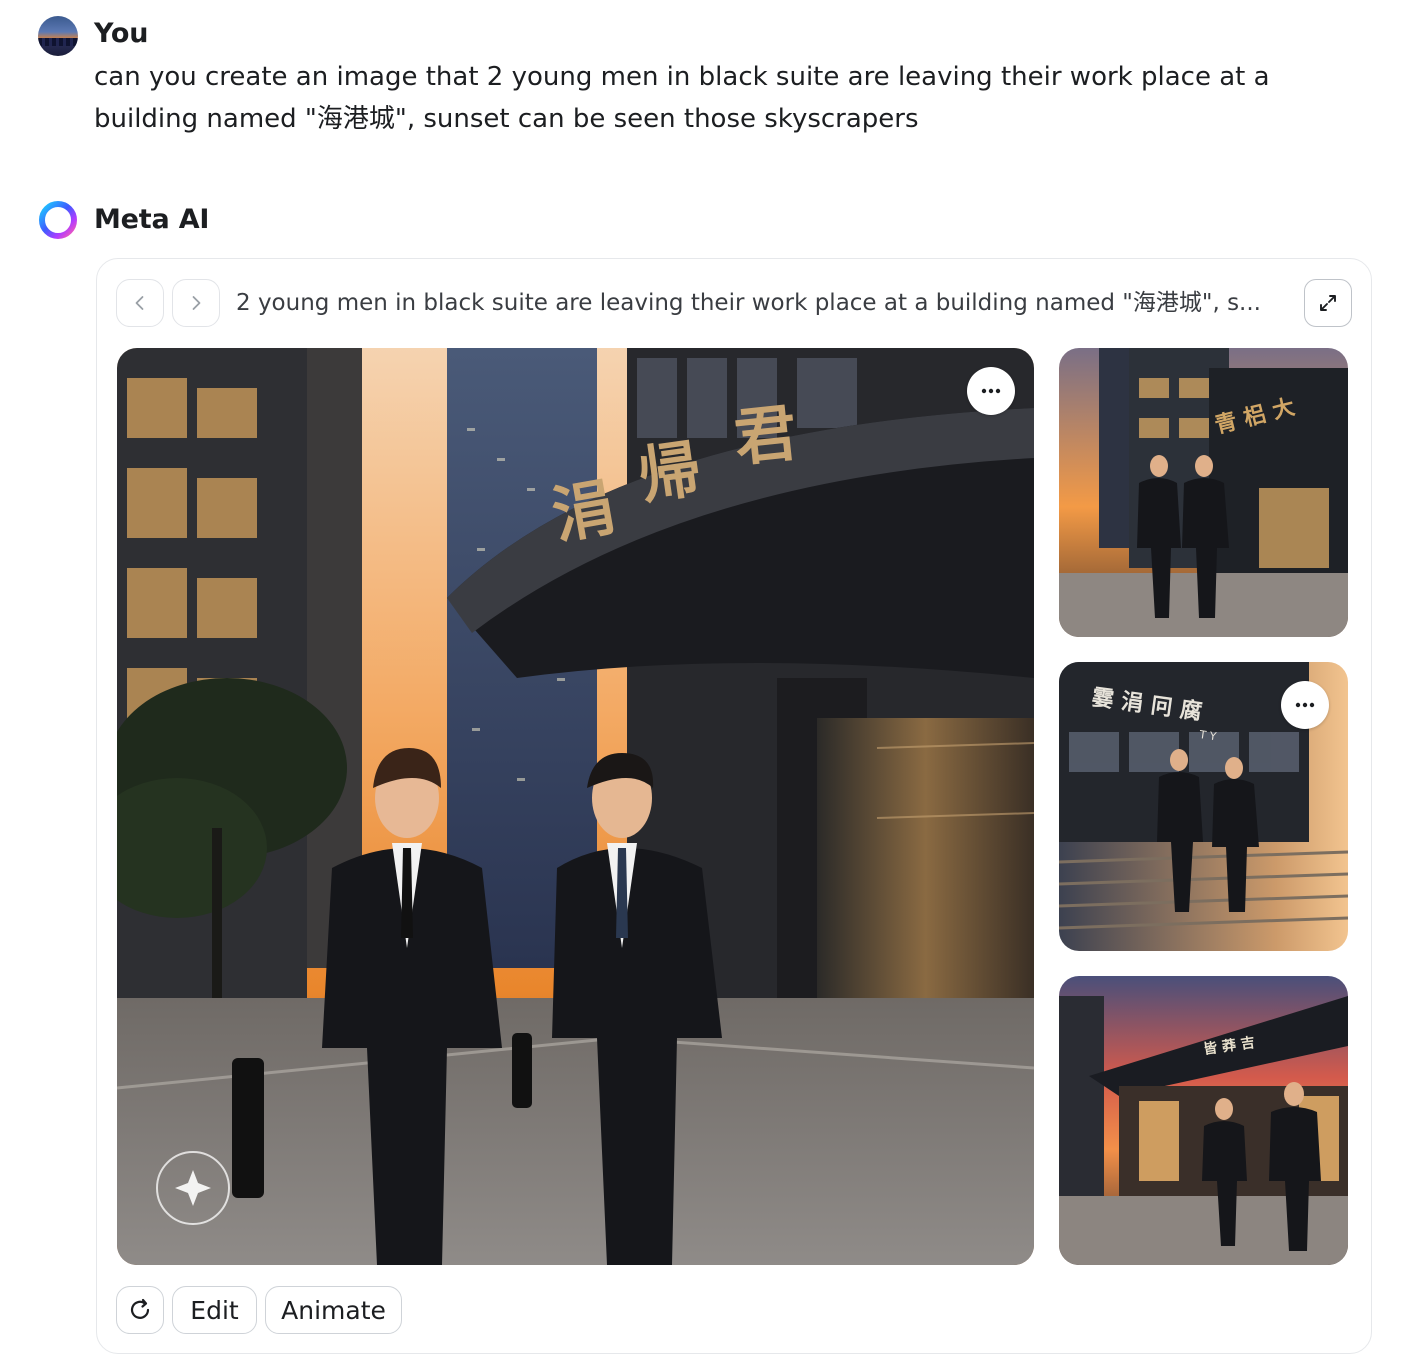  I want to click on sign-latin-thumb-2: T Y, so click(1208, 735).